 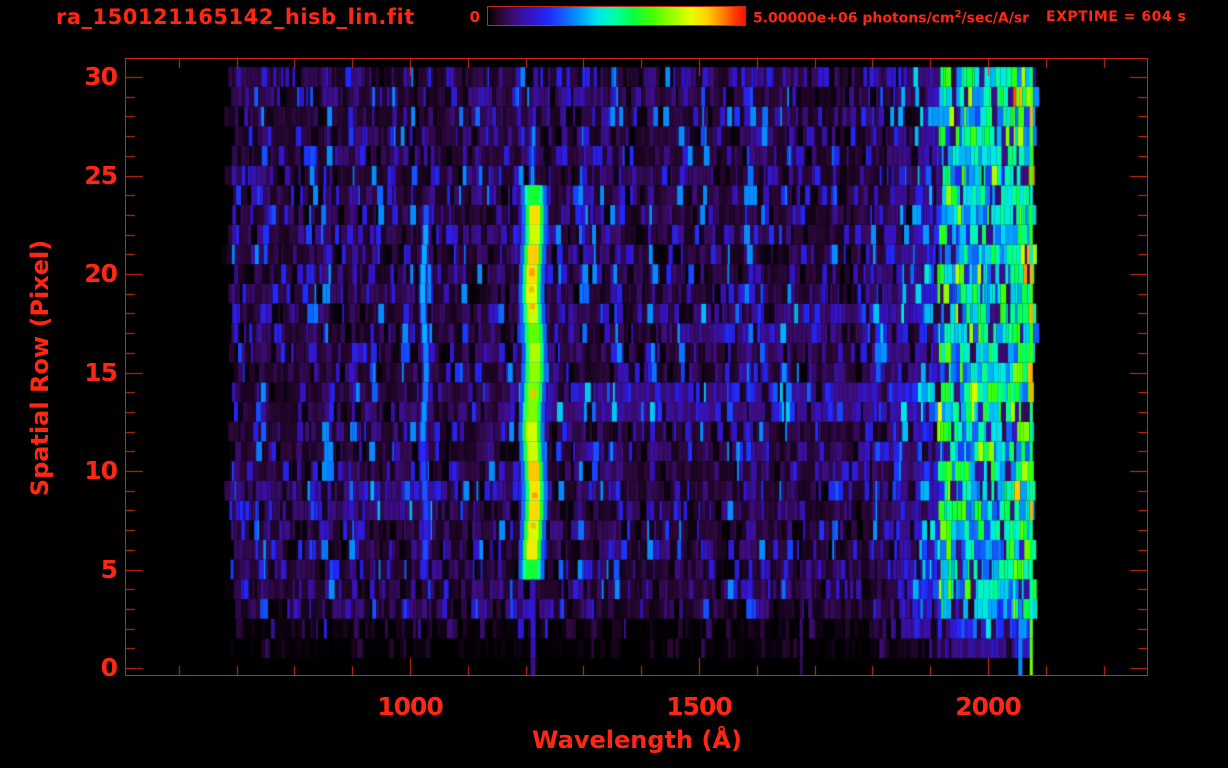 What do you see at coordinates (410, 706) in the screenshot?
I see `x-tick-label: 1000` at bounding box center [410, 706].